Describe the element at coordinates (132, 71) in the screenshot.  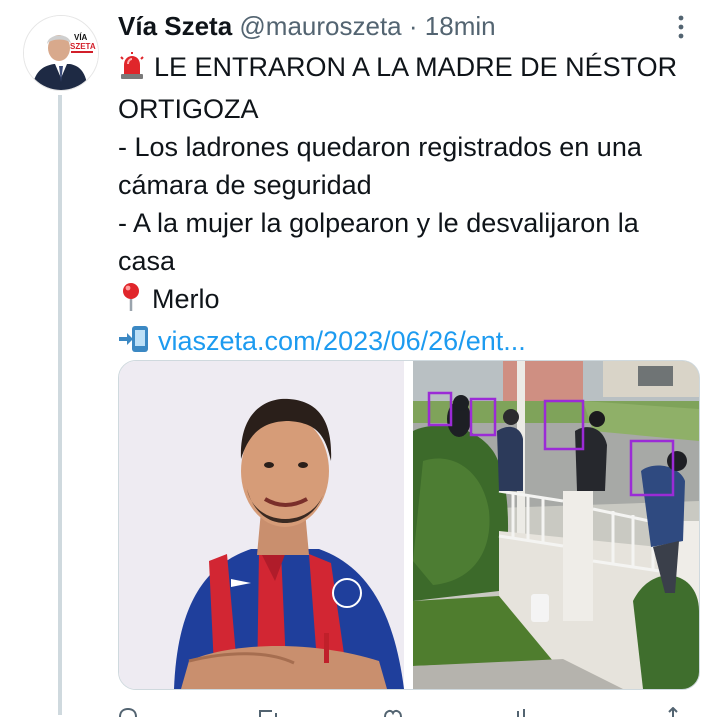
I see `police-siren-icon` at that location.